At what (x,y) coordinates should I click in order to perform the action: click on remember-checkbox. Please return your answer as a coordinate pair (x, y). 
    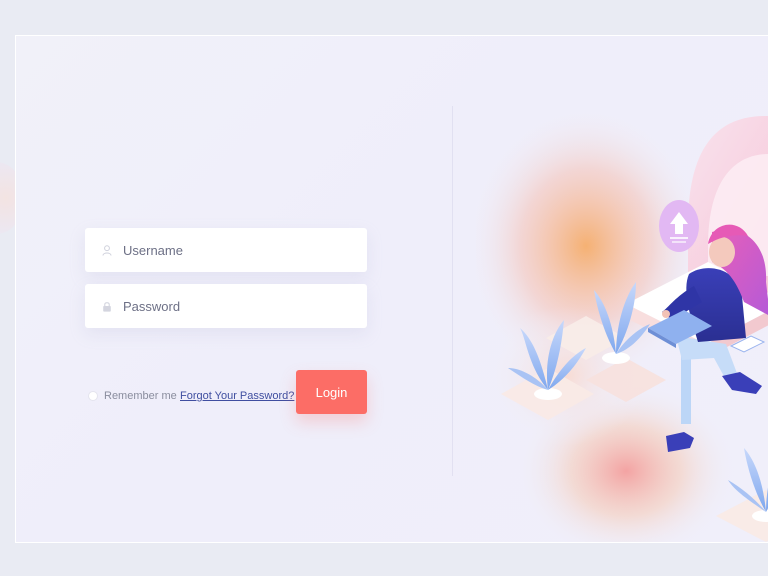
    Looking at the image, I should click on (93, 396).